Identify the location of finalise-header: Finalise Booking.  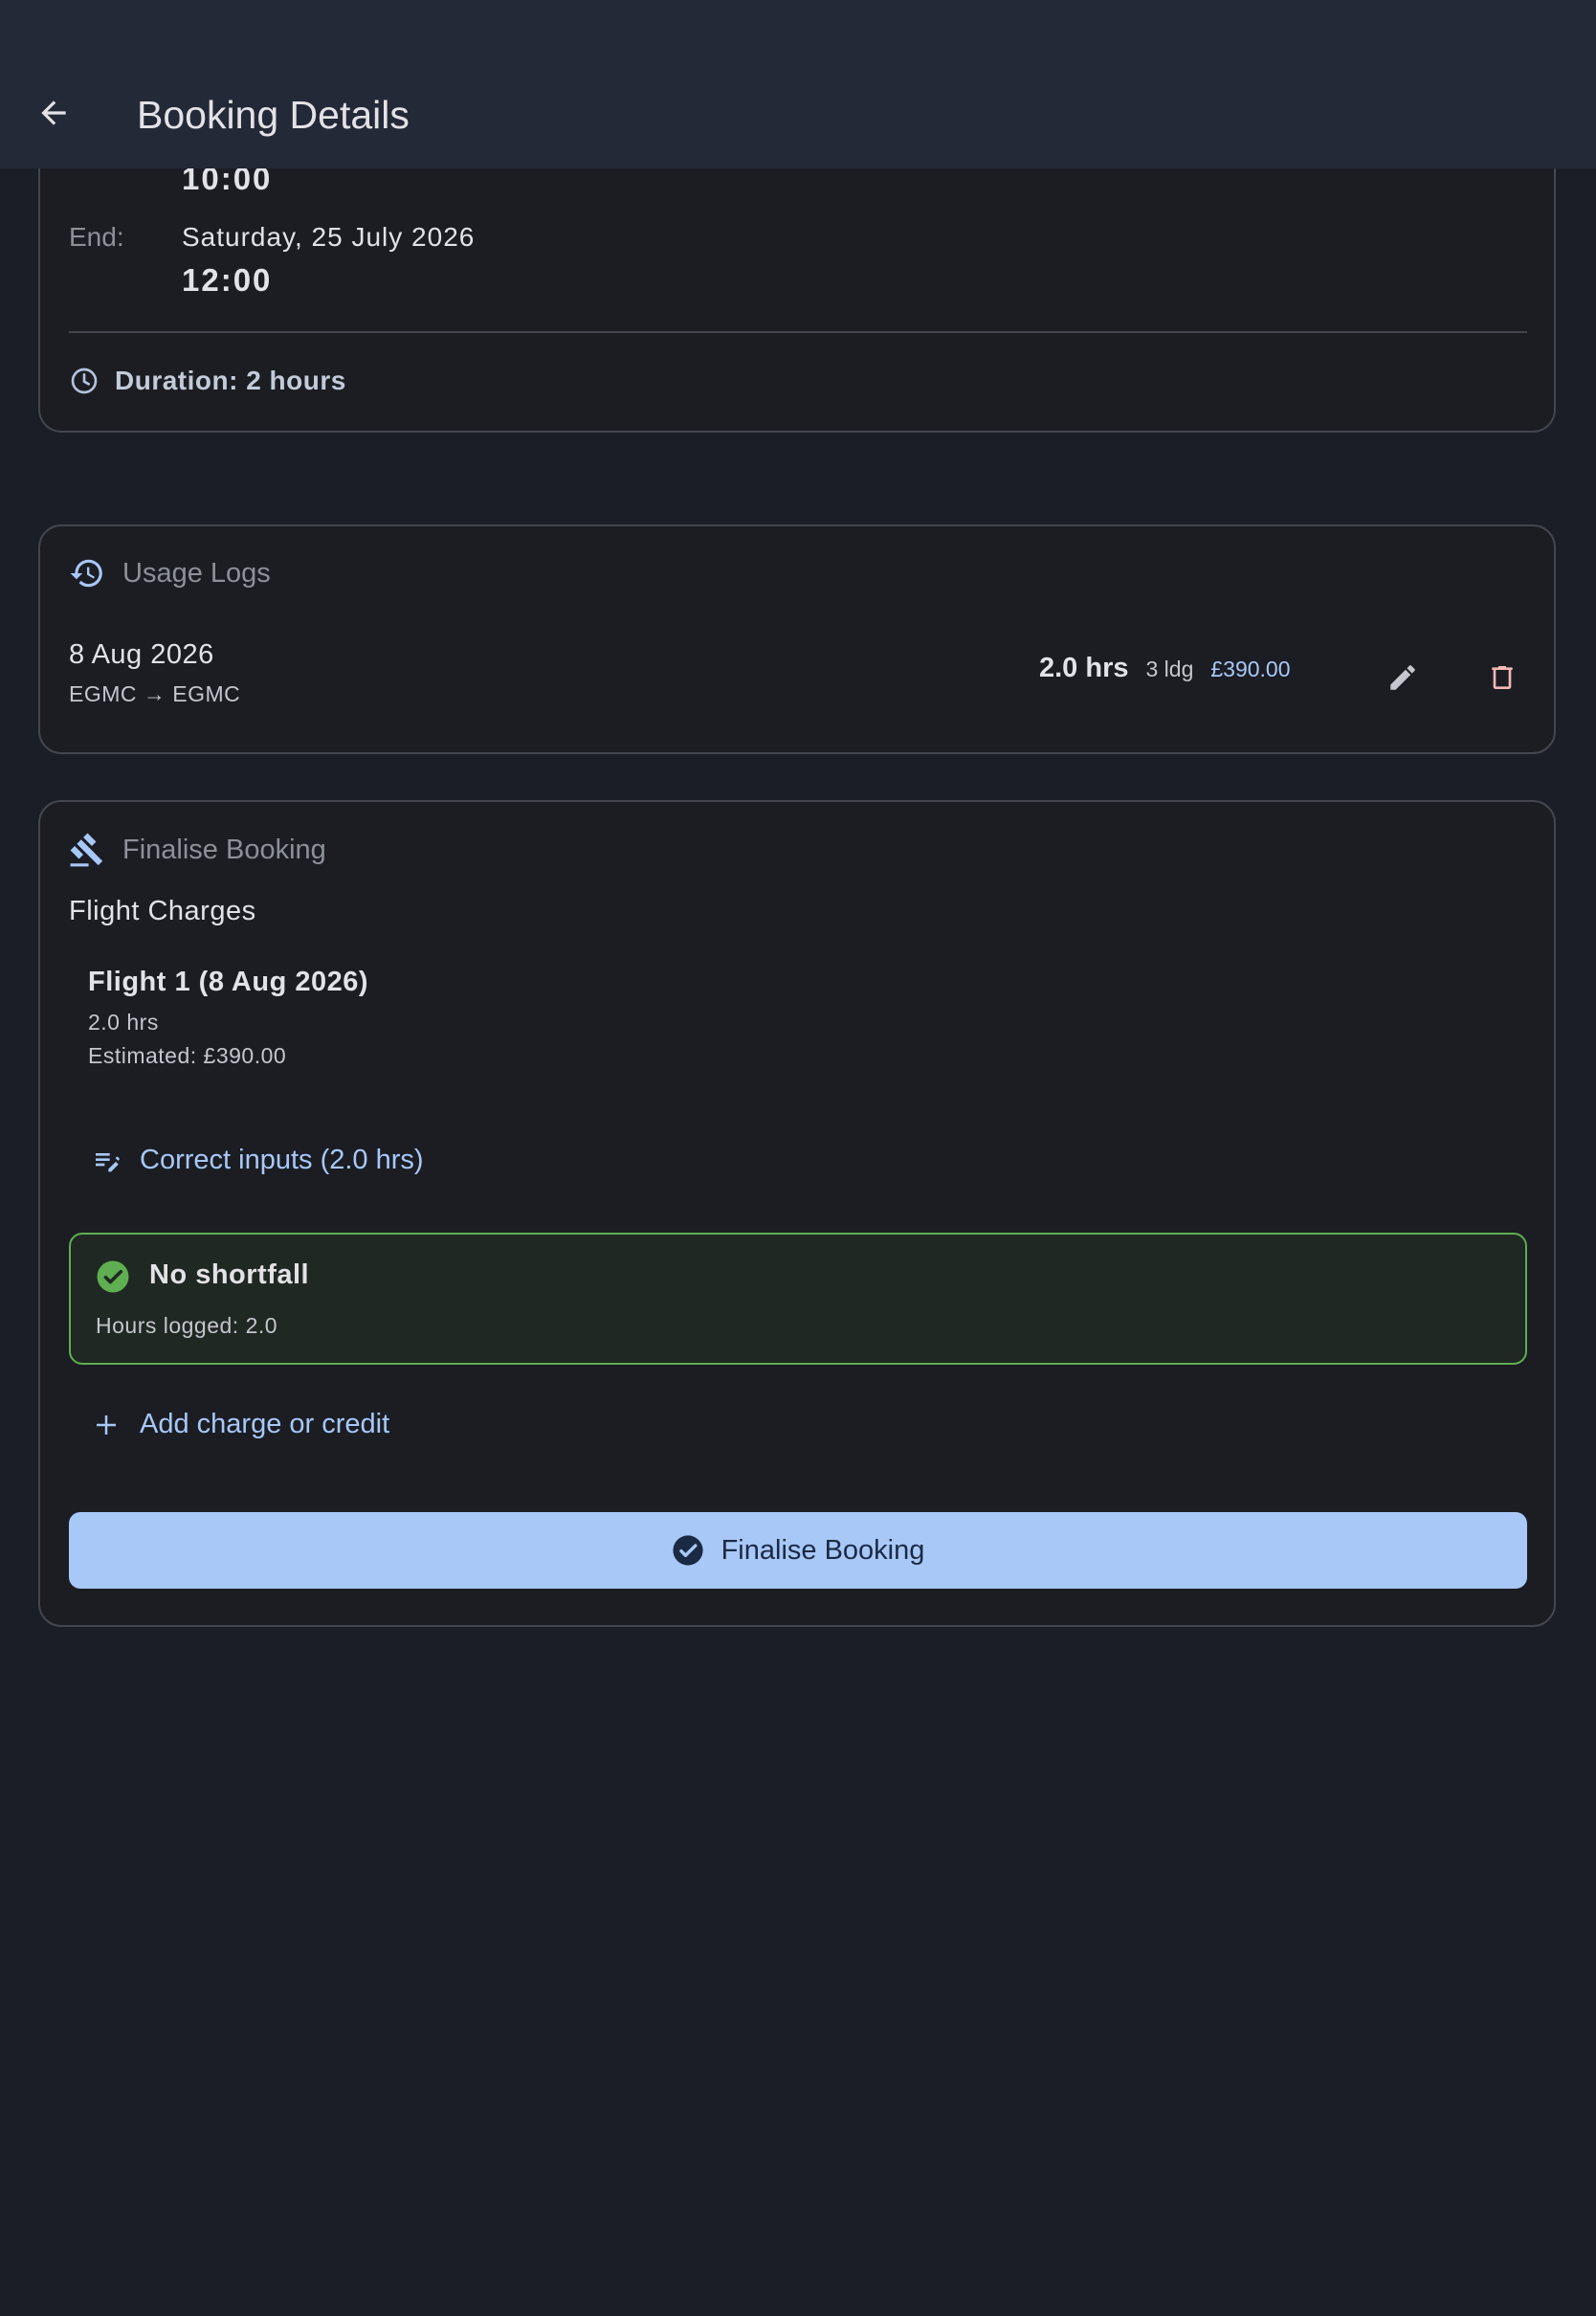
(198, 850).